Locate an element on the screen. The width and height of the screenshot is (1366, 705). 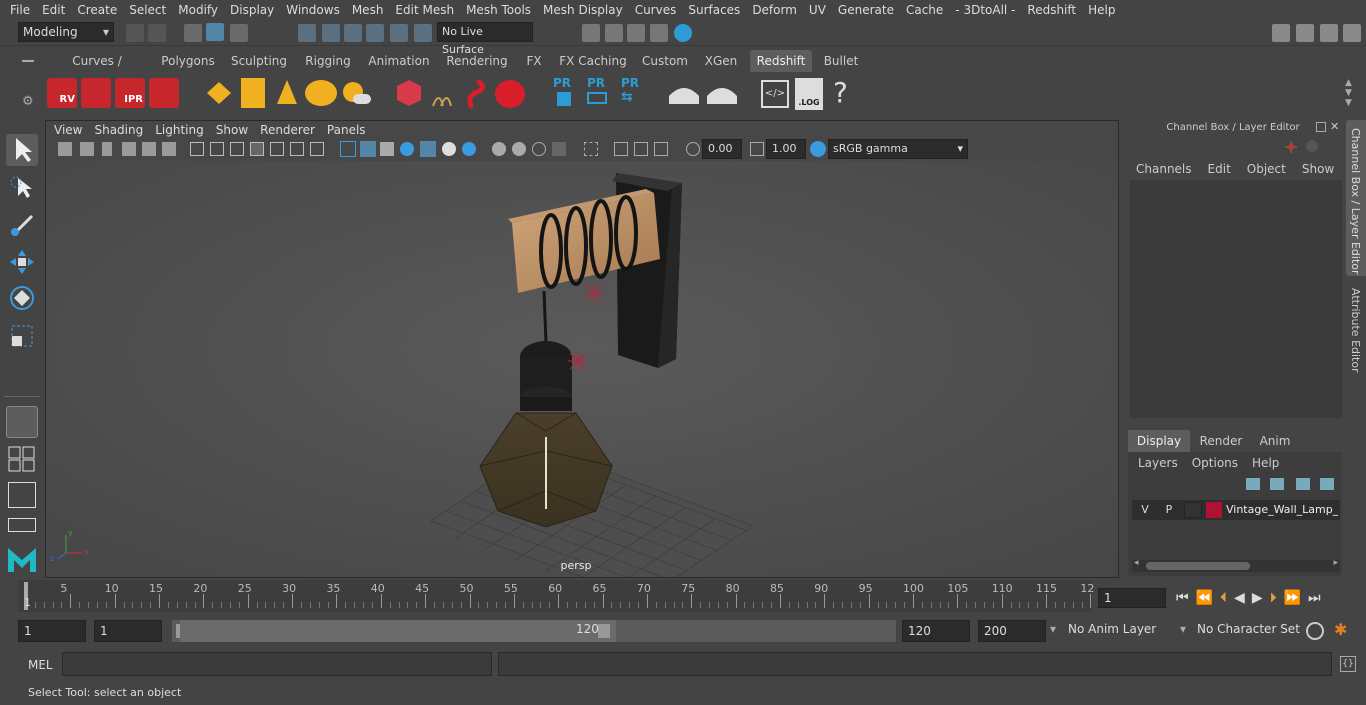
script-editor-icon: {} is located at coordinates (1348, 664).